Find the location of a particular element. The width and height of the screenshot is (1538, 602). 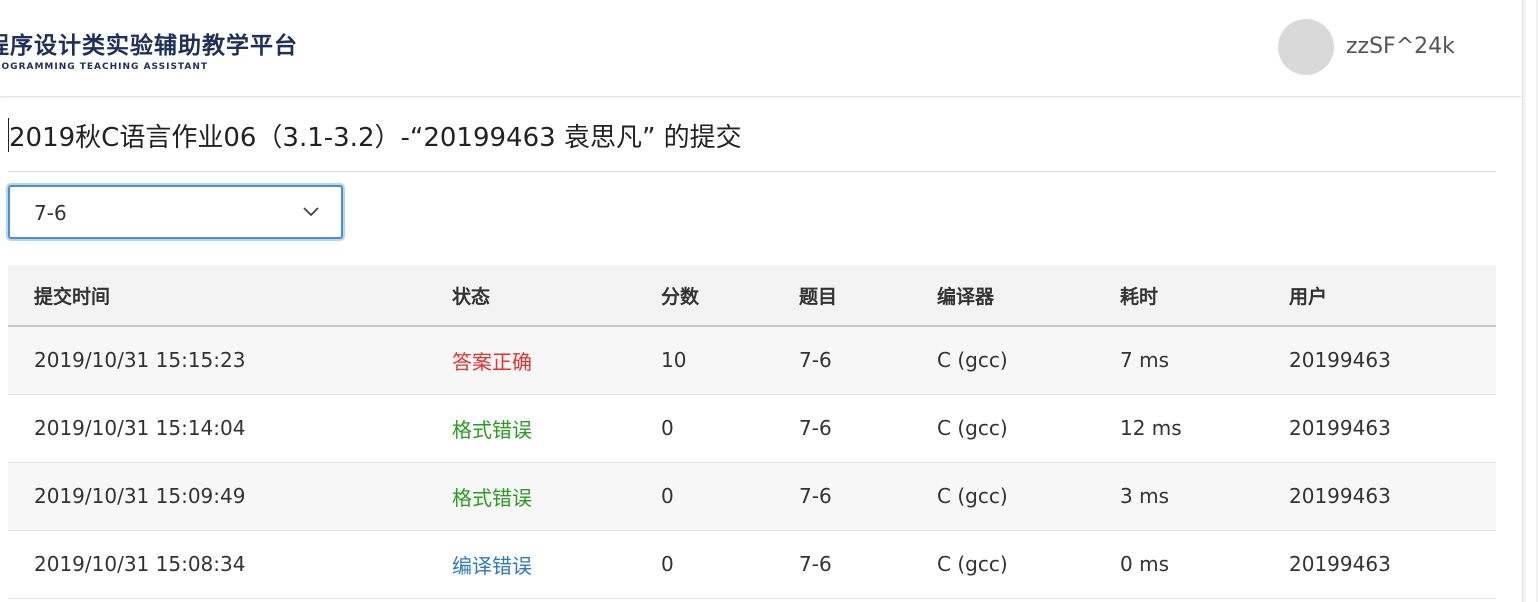

page-scrollbar is located at coordinates (1530, 301).